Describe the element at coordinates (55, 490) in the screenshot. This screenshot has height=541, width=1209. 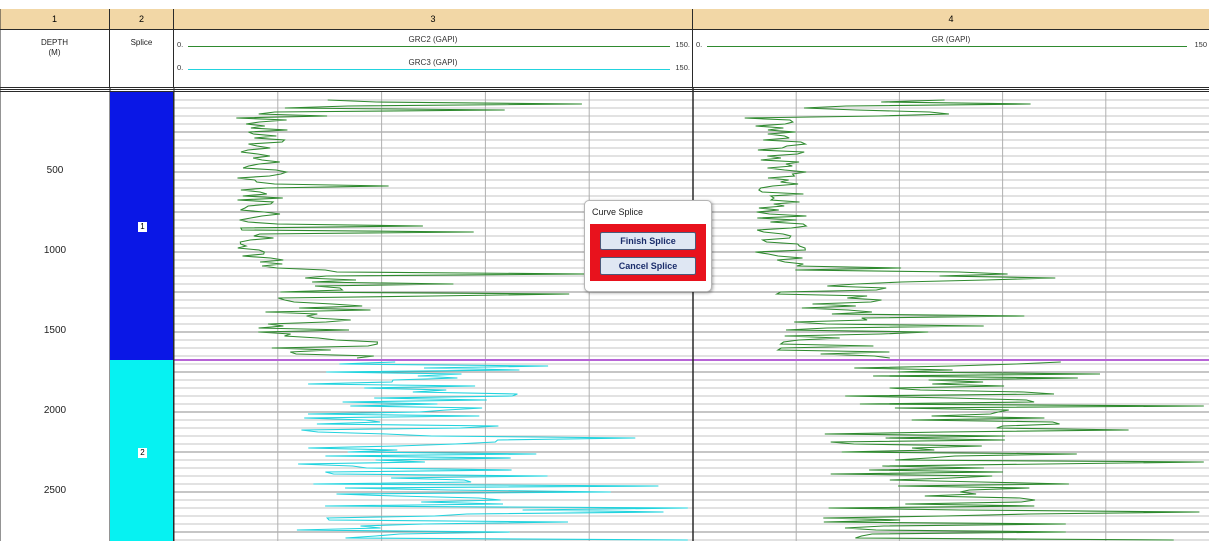
I see `depth-label: 2500` at that location.